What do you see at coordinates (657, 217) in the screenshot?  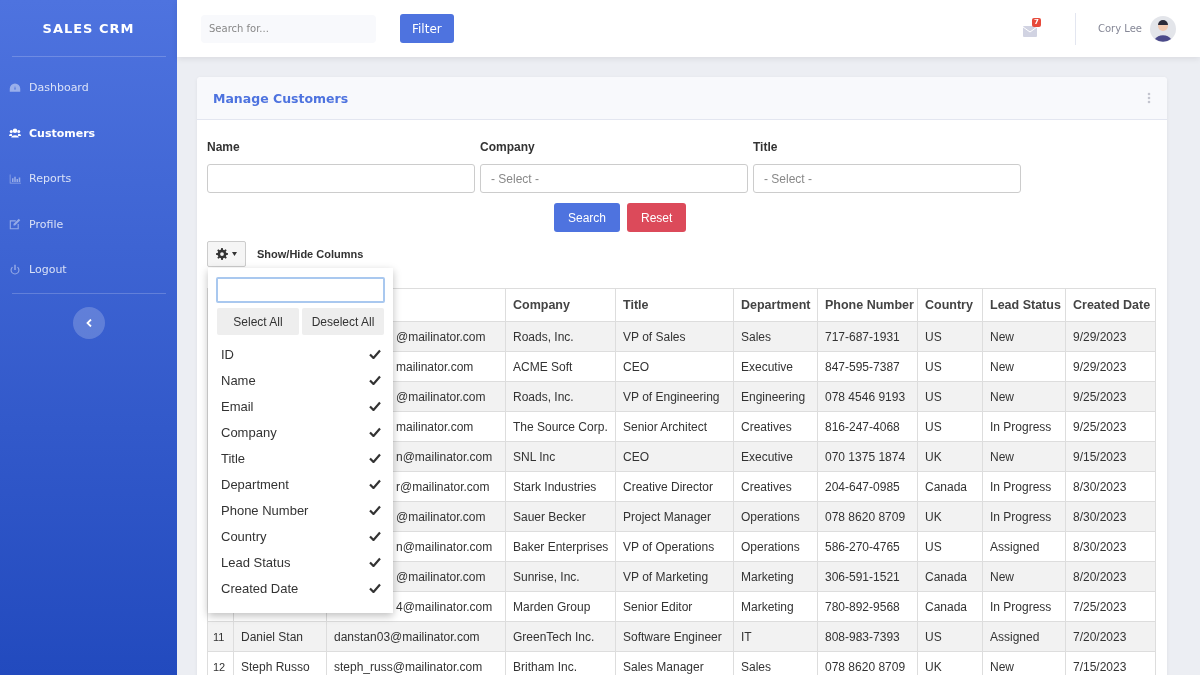 I see `reset-button: Reset` at bounding box center [657, 217].